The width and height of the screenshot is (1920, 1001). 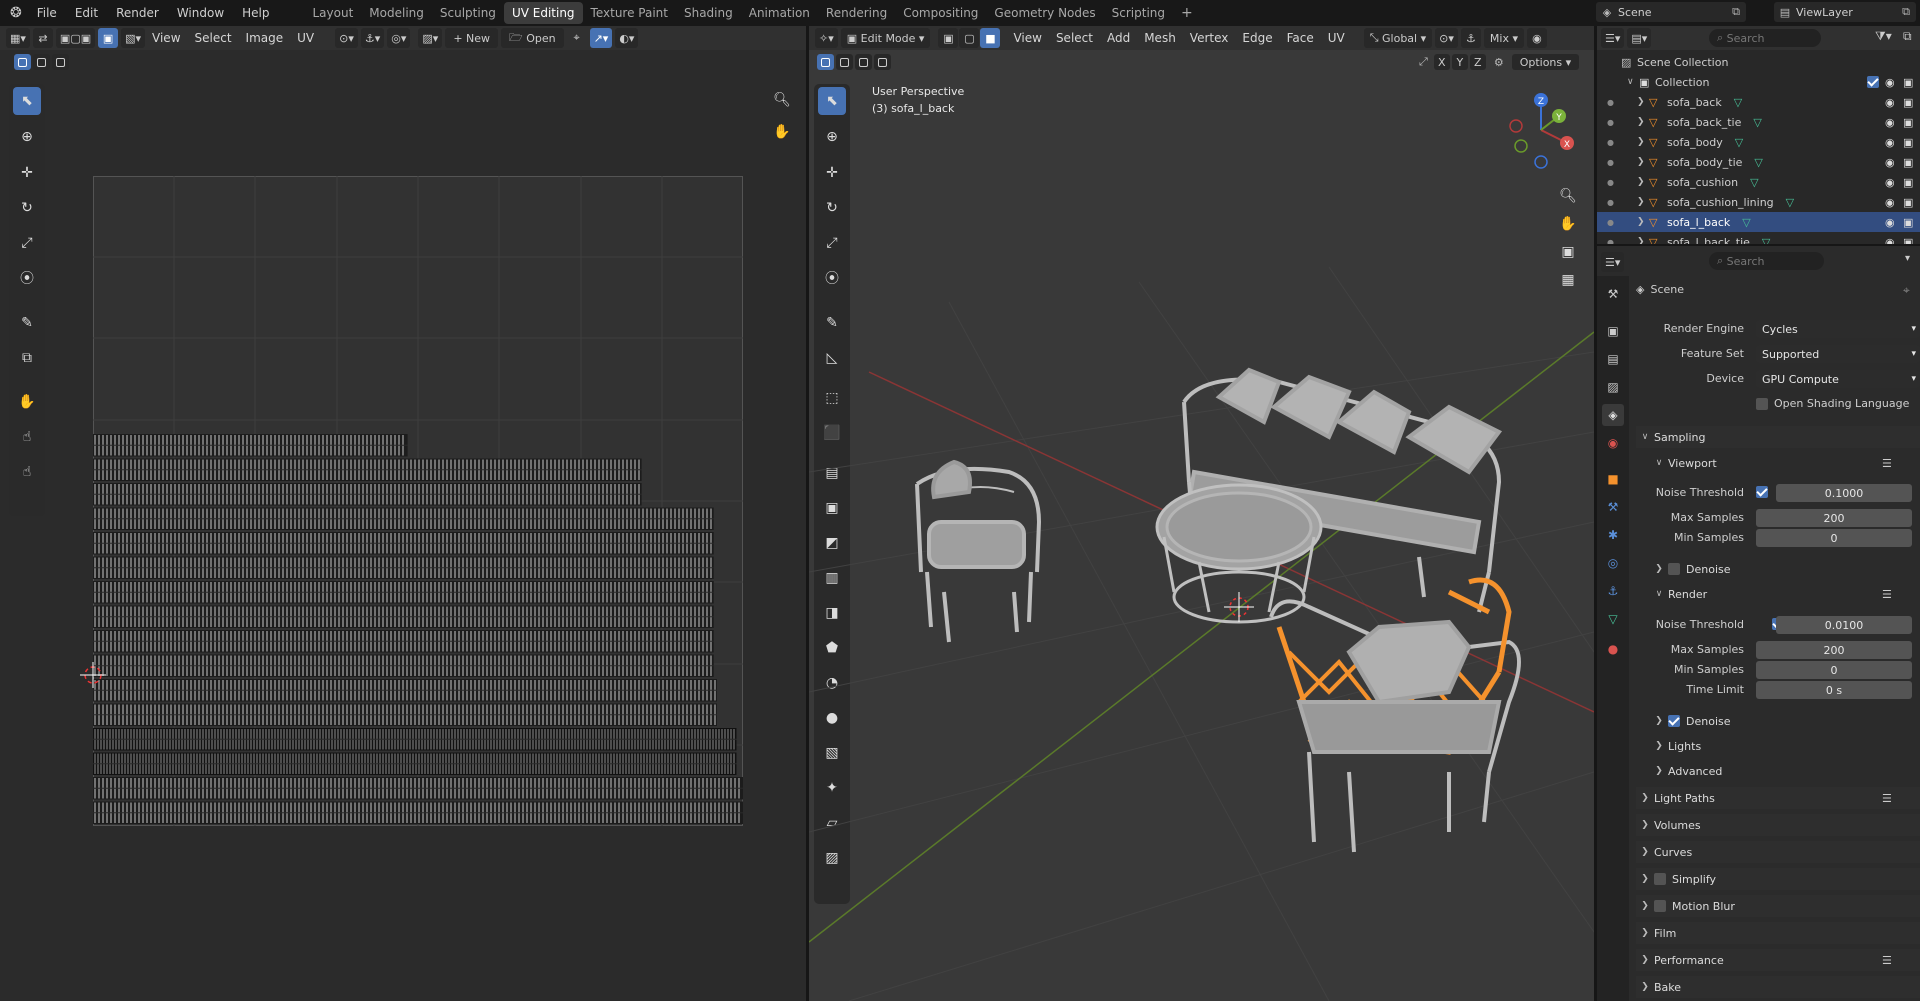 I want to click on edge-select-icon: ▢, so click(x=969, y=38).